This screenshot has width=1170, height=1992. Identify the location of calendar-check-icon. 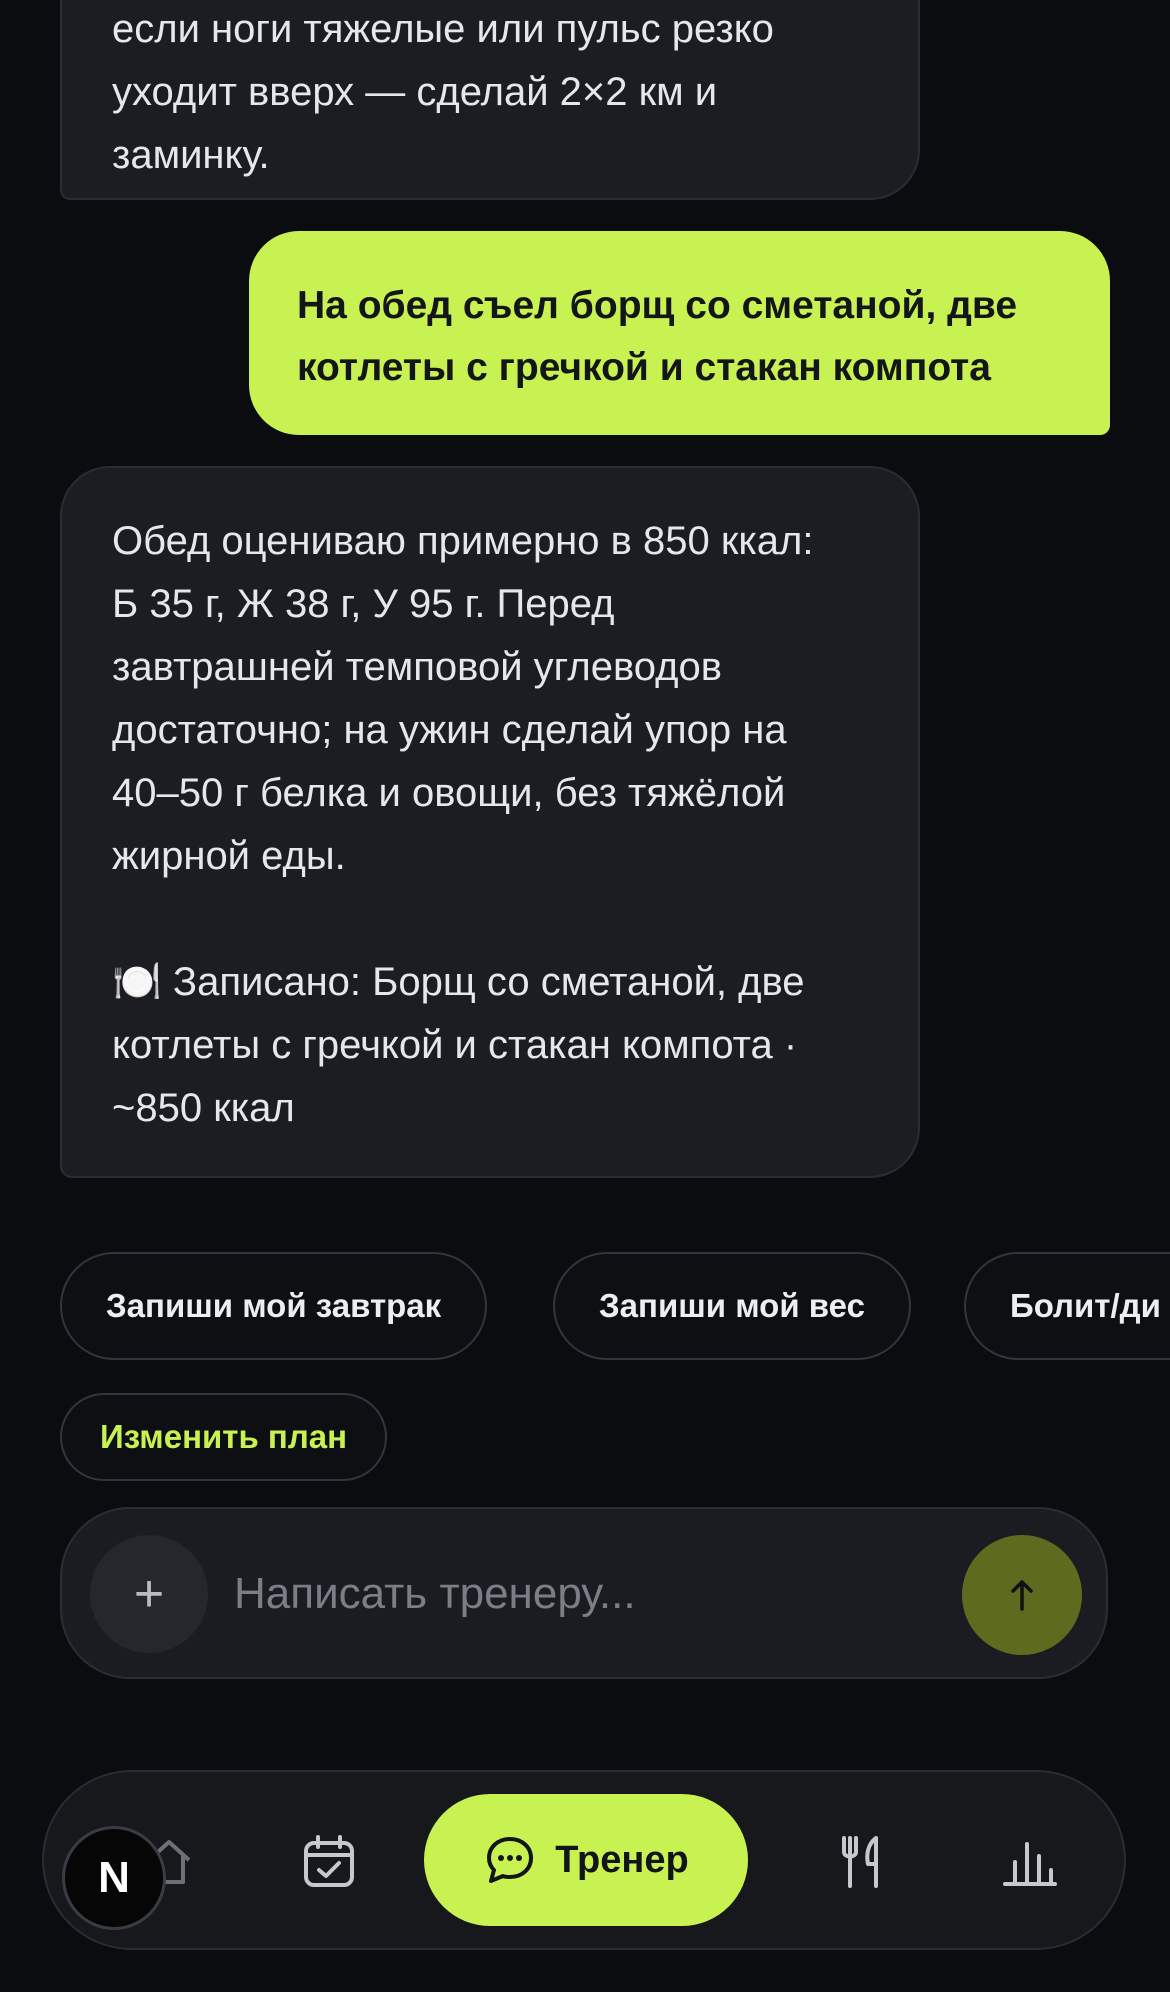
(329, 1861).